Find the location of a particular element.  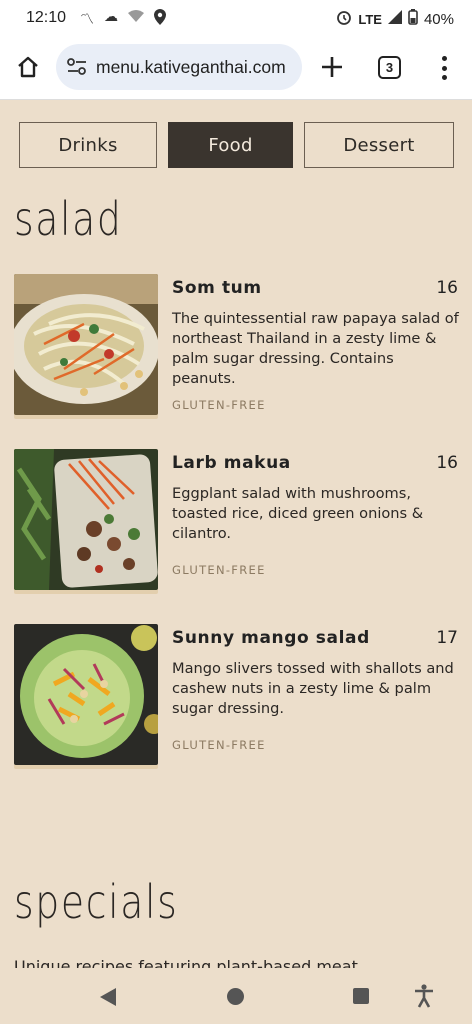

cloud-icon: ☁ is located at coordinates (111, 17).